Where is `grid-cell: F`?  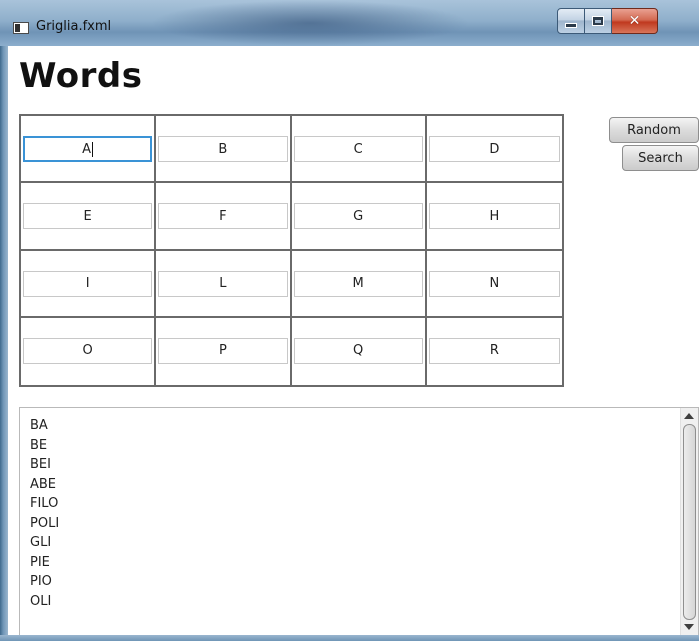 grid-cell: F is located at coordinates (224, 217).